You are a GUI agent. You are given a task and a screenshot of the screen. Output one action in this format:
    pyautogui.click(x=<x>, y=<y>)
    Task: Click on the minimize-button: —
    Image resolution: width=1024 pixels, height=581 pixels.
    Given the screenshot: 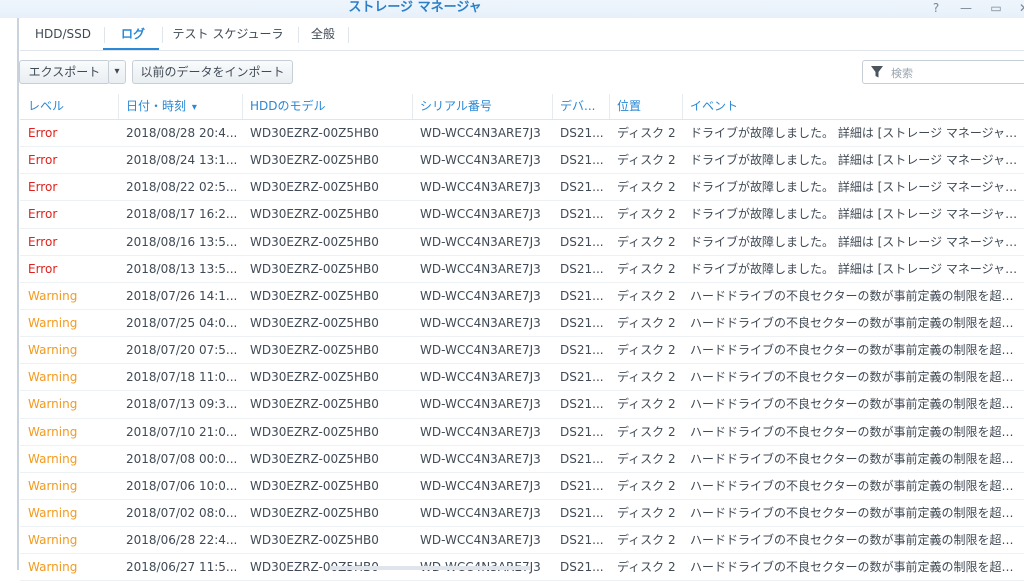 What is the action you would take?
    pyautogui.click(x=966, y=8)
    